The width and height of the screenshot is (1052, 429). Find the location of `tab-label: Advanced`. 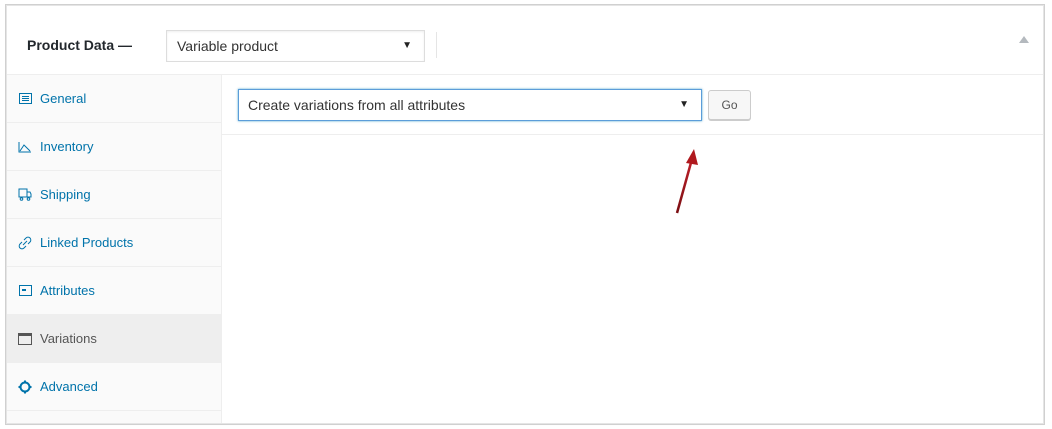

tab-label: Advanced is located at coordinates (69, 386).